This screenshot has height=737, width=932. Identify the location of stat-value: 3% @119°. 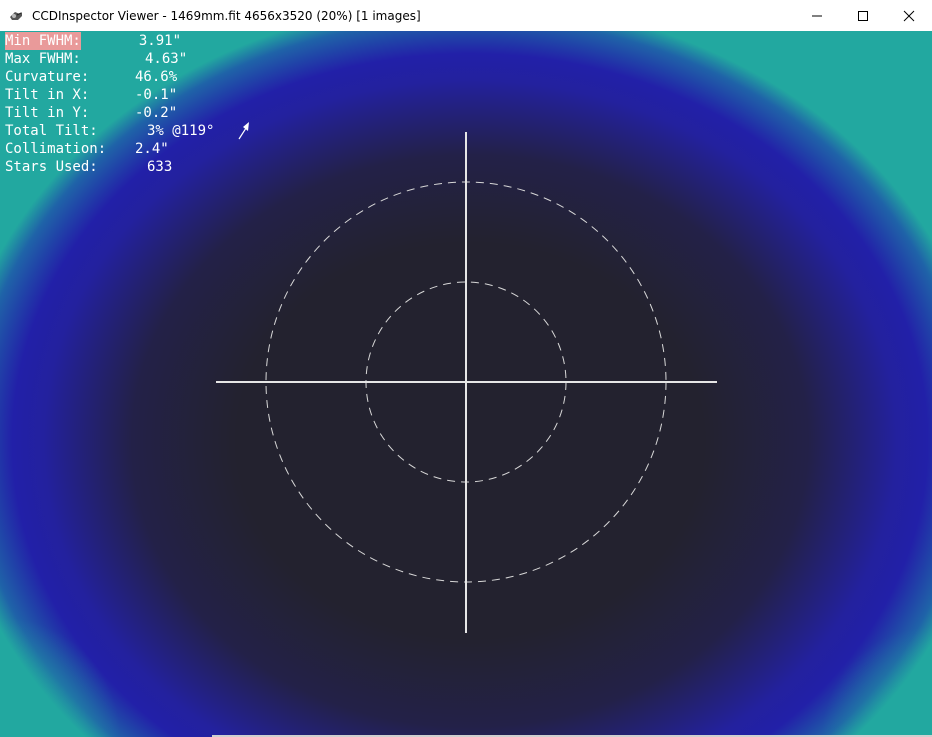
(181, 131).